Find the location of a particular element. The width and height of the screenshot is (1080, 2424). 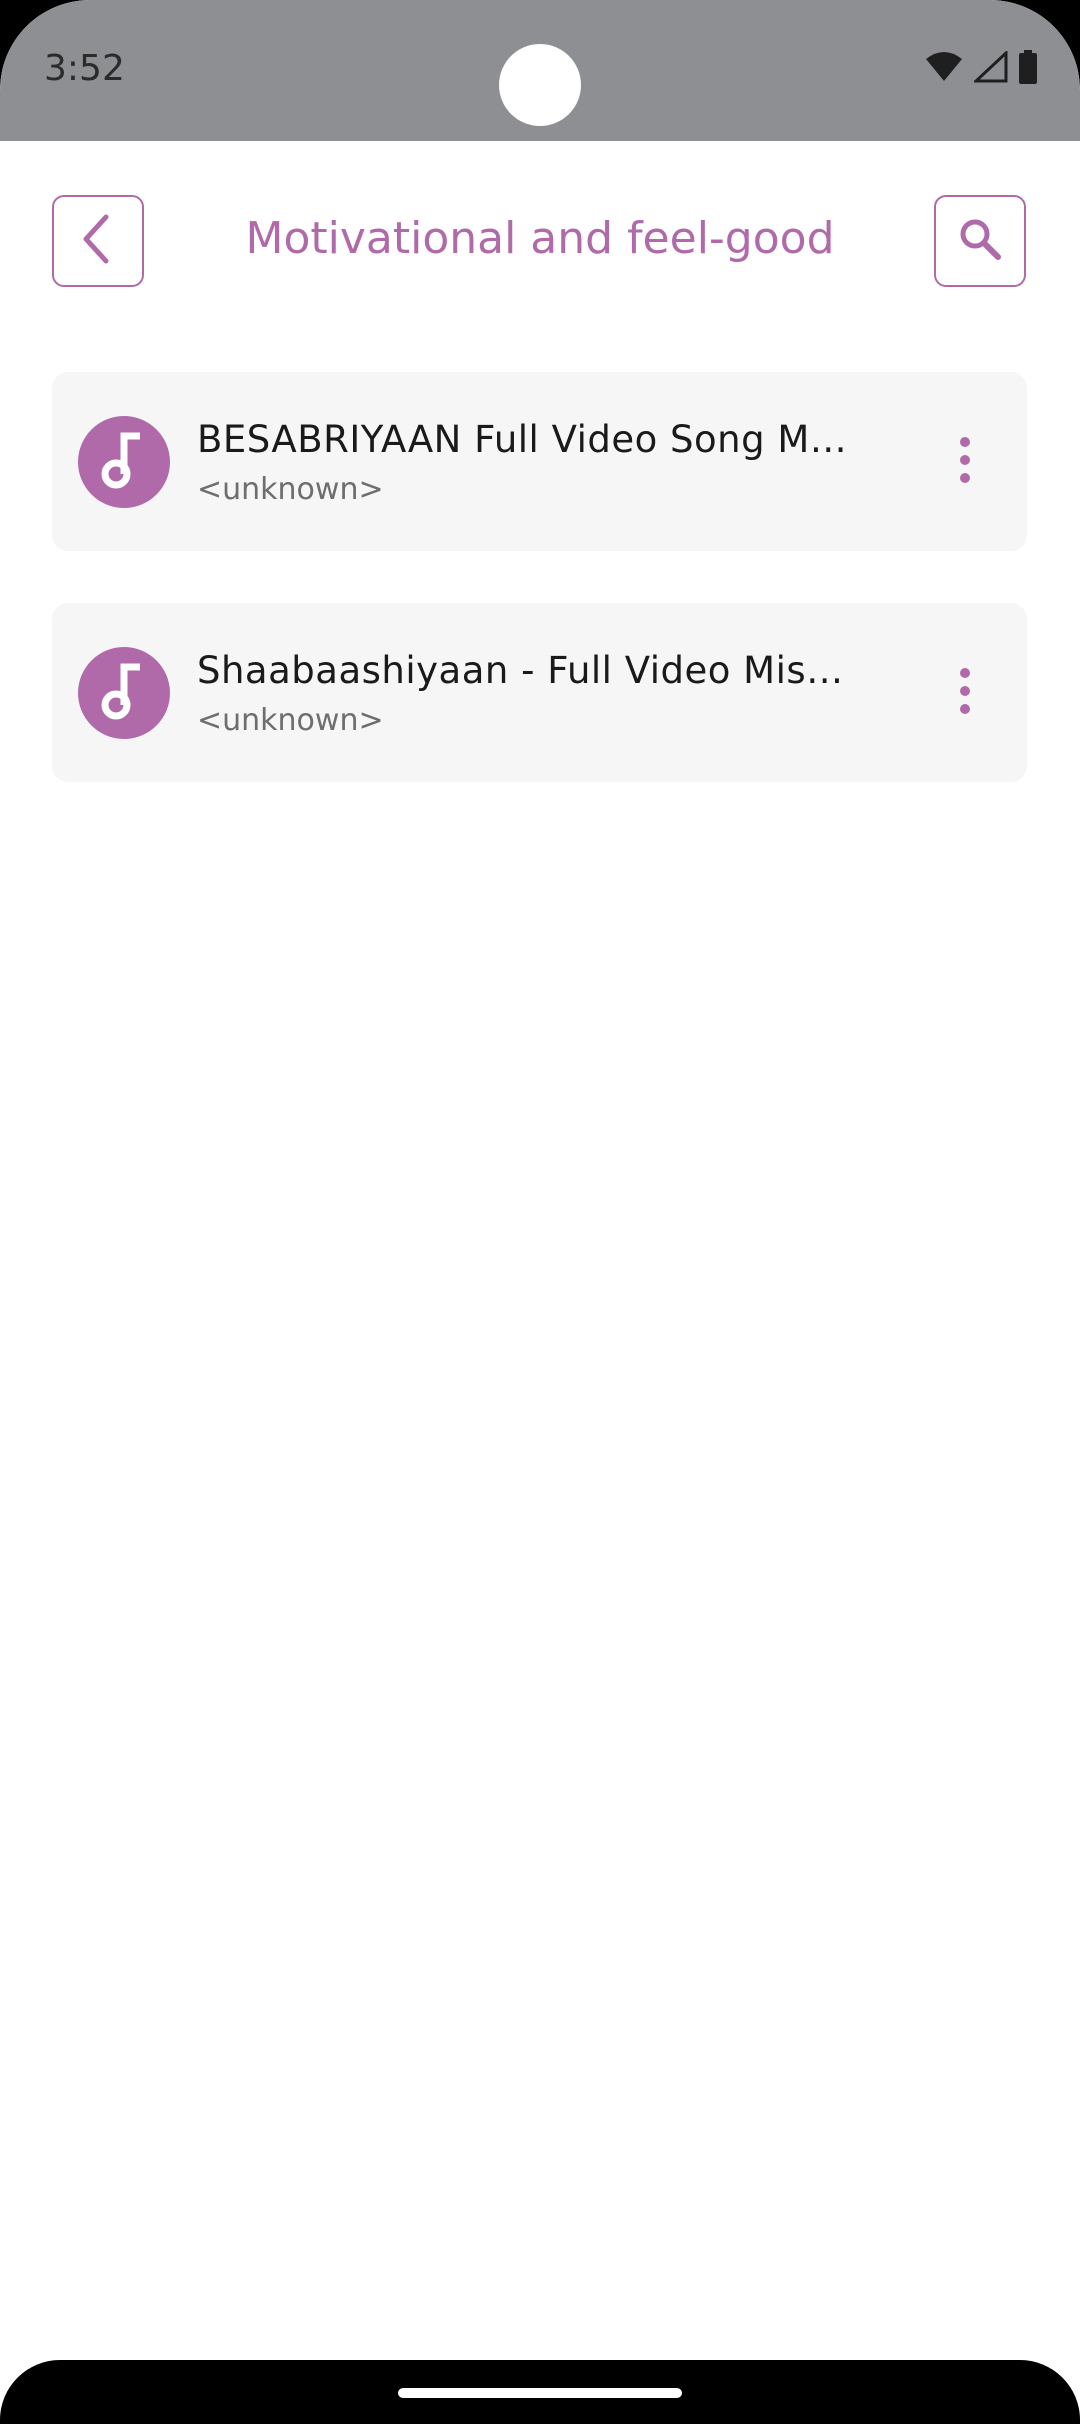

chevron-left-icon is located at coordinates (98, 241).